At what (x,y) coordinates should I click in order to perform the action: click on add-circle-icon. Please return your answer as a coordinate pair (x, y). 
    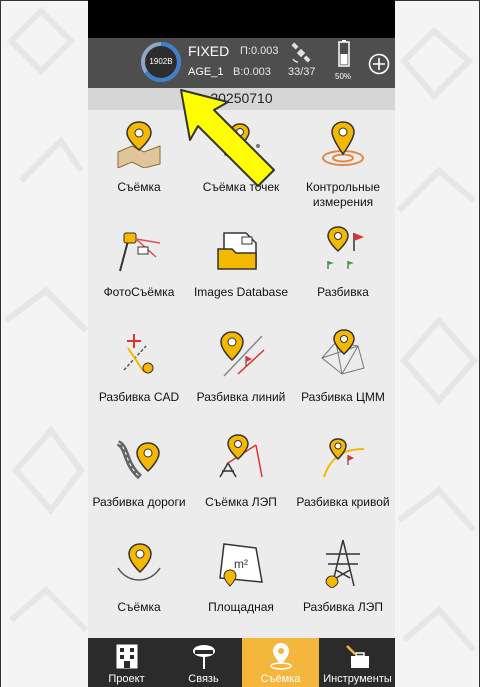
    Looking at the image, I should click on (379, 64).